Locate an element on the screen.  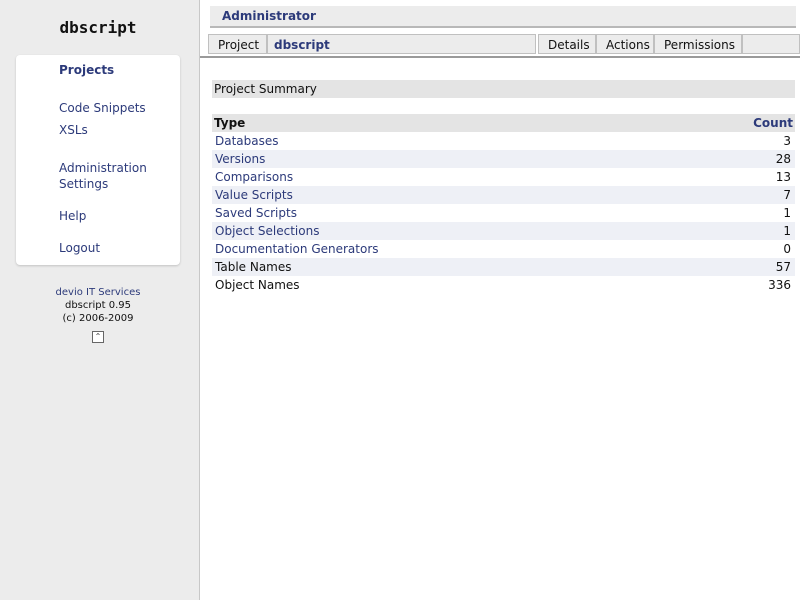
vendor-link: devio IT Services is located at coordinates (98, 292).